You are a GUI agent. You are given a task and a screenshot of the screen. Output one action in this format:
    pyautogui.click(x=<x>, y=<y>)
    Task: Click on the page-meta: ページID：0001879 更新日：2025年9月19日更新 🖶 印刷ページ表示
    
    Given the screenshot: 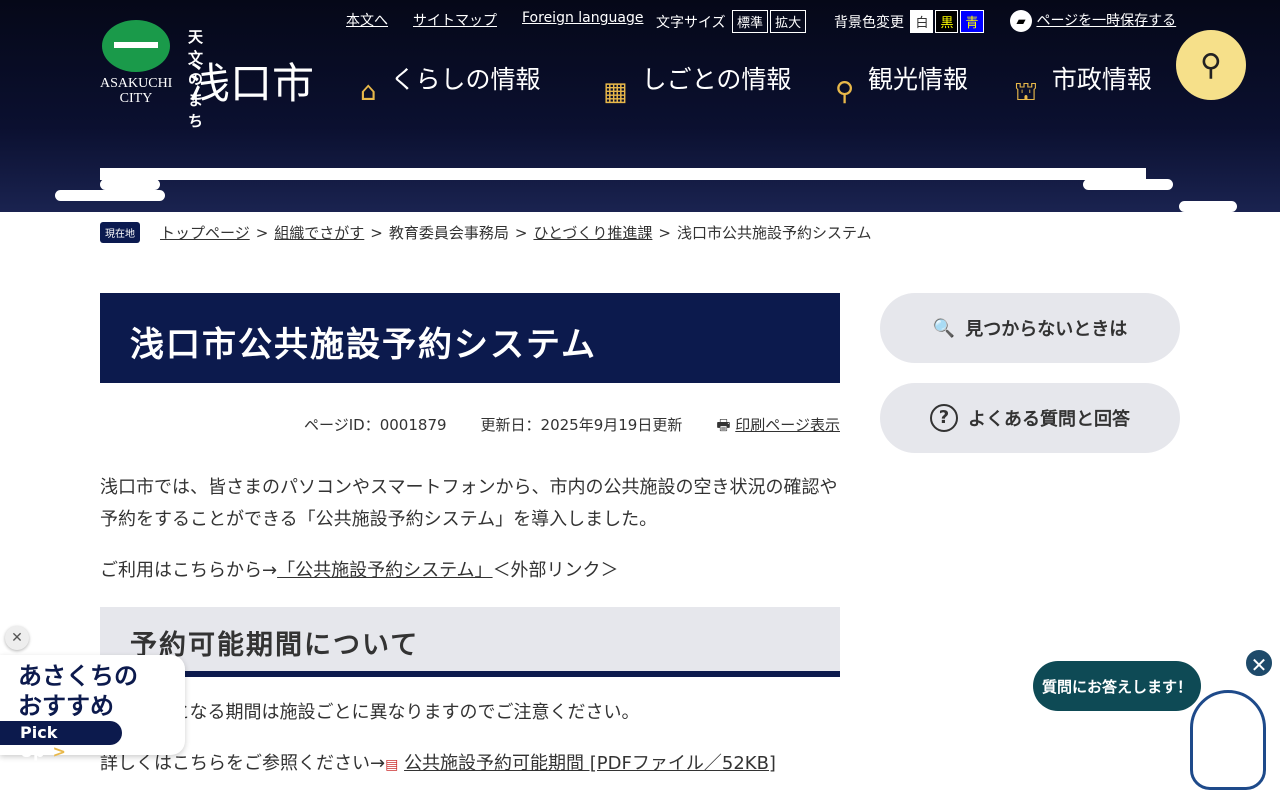 What is the action you would take?
    pyautogui.click(x=572, y=427)
    